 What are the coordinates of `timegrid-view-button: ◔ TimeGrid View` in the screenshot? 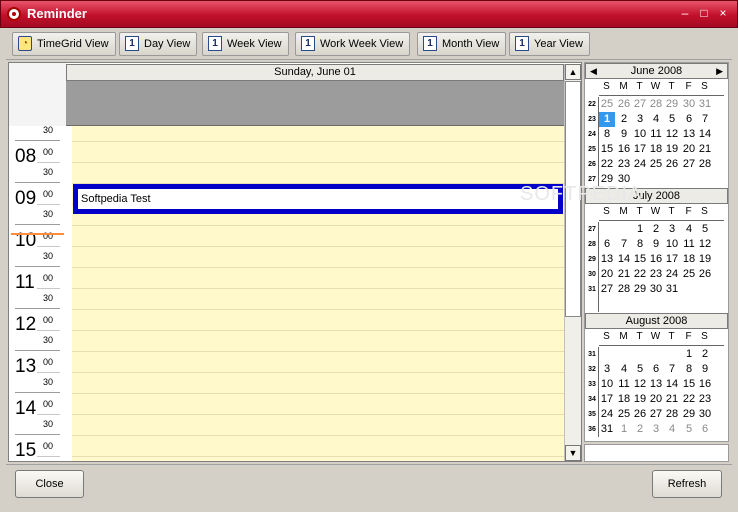 It's located at (64, 44).